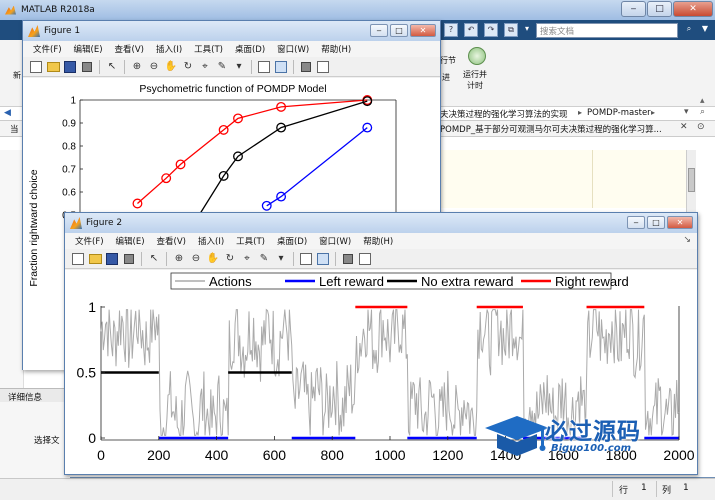 The width and height of the screenshot is (715, 500). Describe the element at coordinates (35, 395) in the screenshot. I see `details-panel-header: 详细信息` at that location.